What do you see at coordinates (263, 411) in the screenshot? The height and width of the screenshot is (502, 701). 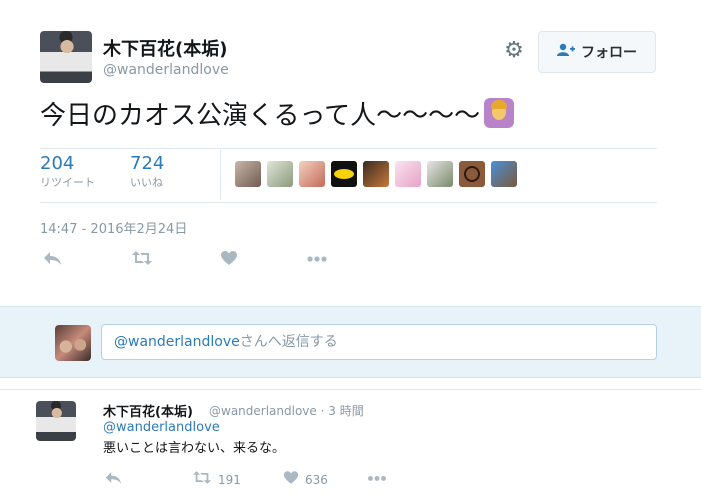 I see `reply-author-handle: @wanderlandlove` at bounding box center [263, 411].